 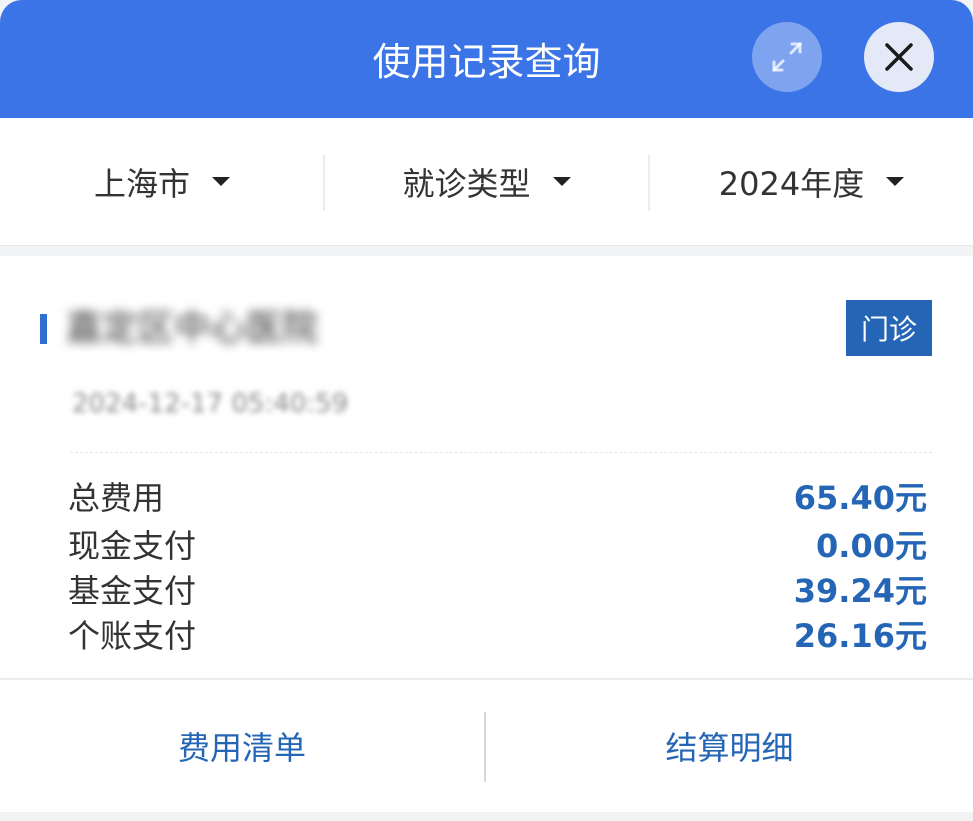 I want to click on personal-account-payment-label: 个账支付, so click(x=132, y=636).